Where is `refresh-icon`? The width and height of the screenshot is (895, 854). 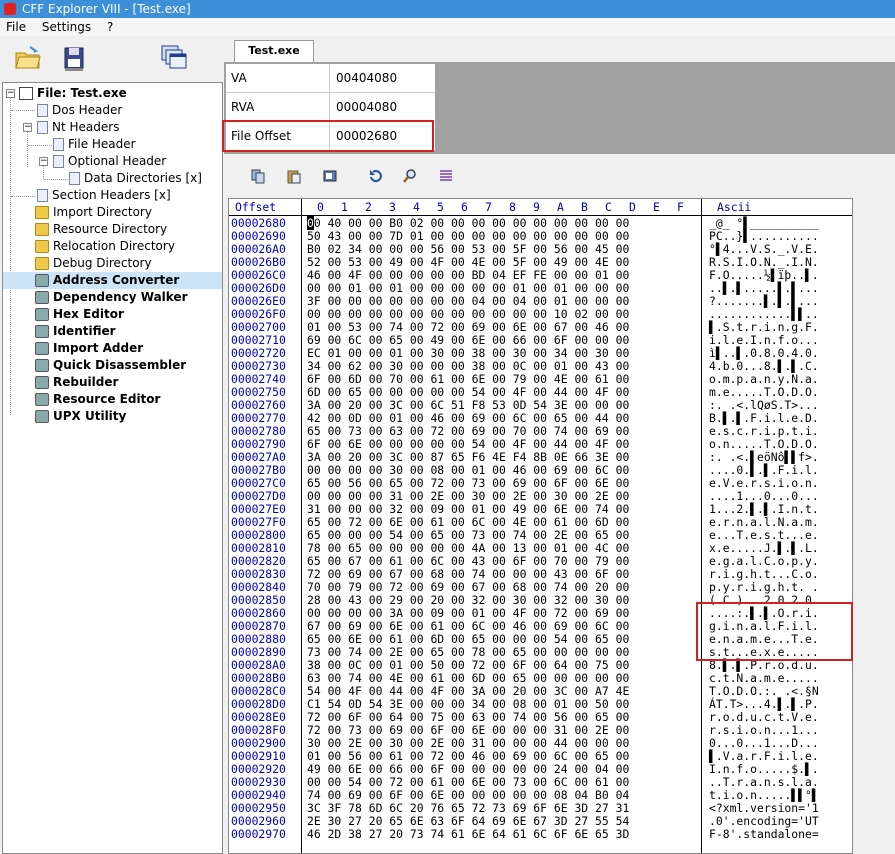 refresh-icon is located at coordinates (376, 176).